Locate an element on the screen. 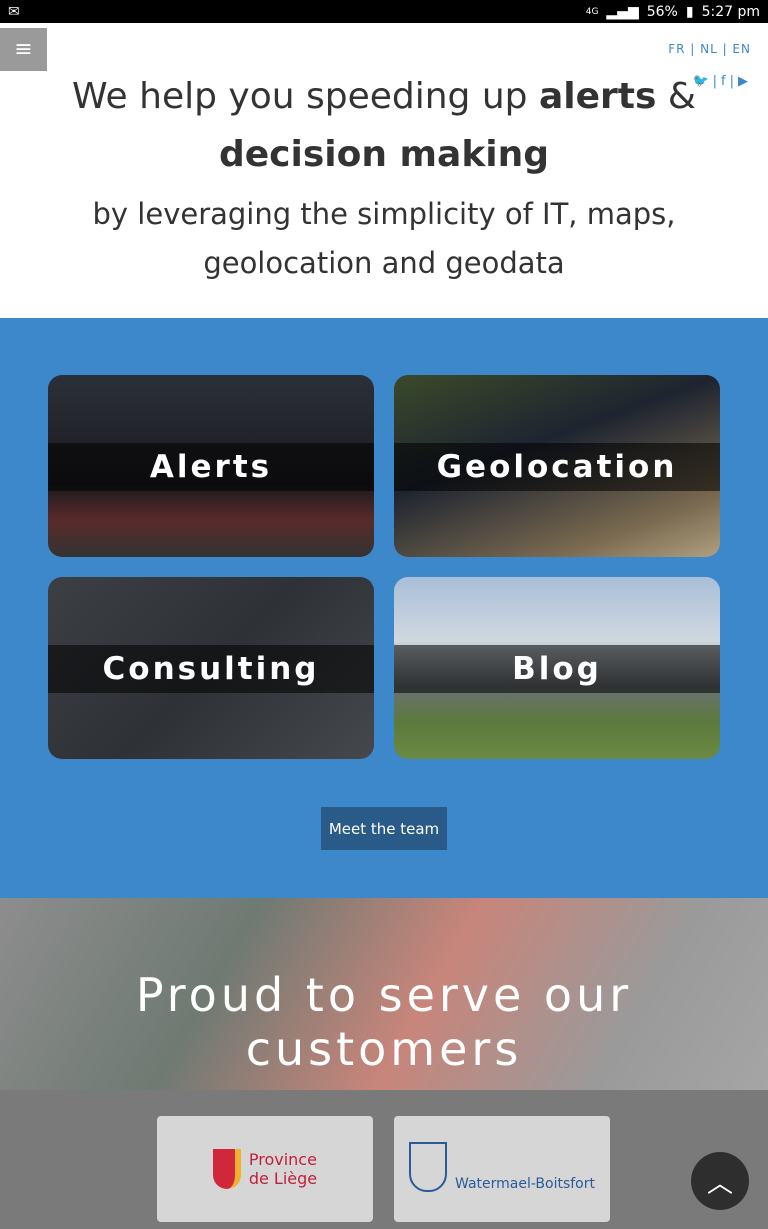 The height and width of the screenshot is (1229, 768). battery-level: 56% is located at coordinates (662, 11).